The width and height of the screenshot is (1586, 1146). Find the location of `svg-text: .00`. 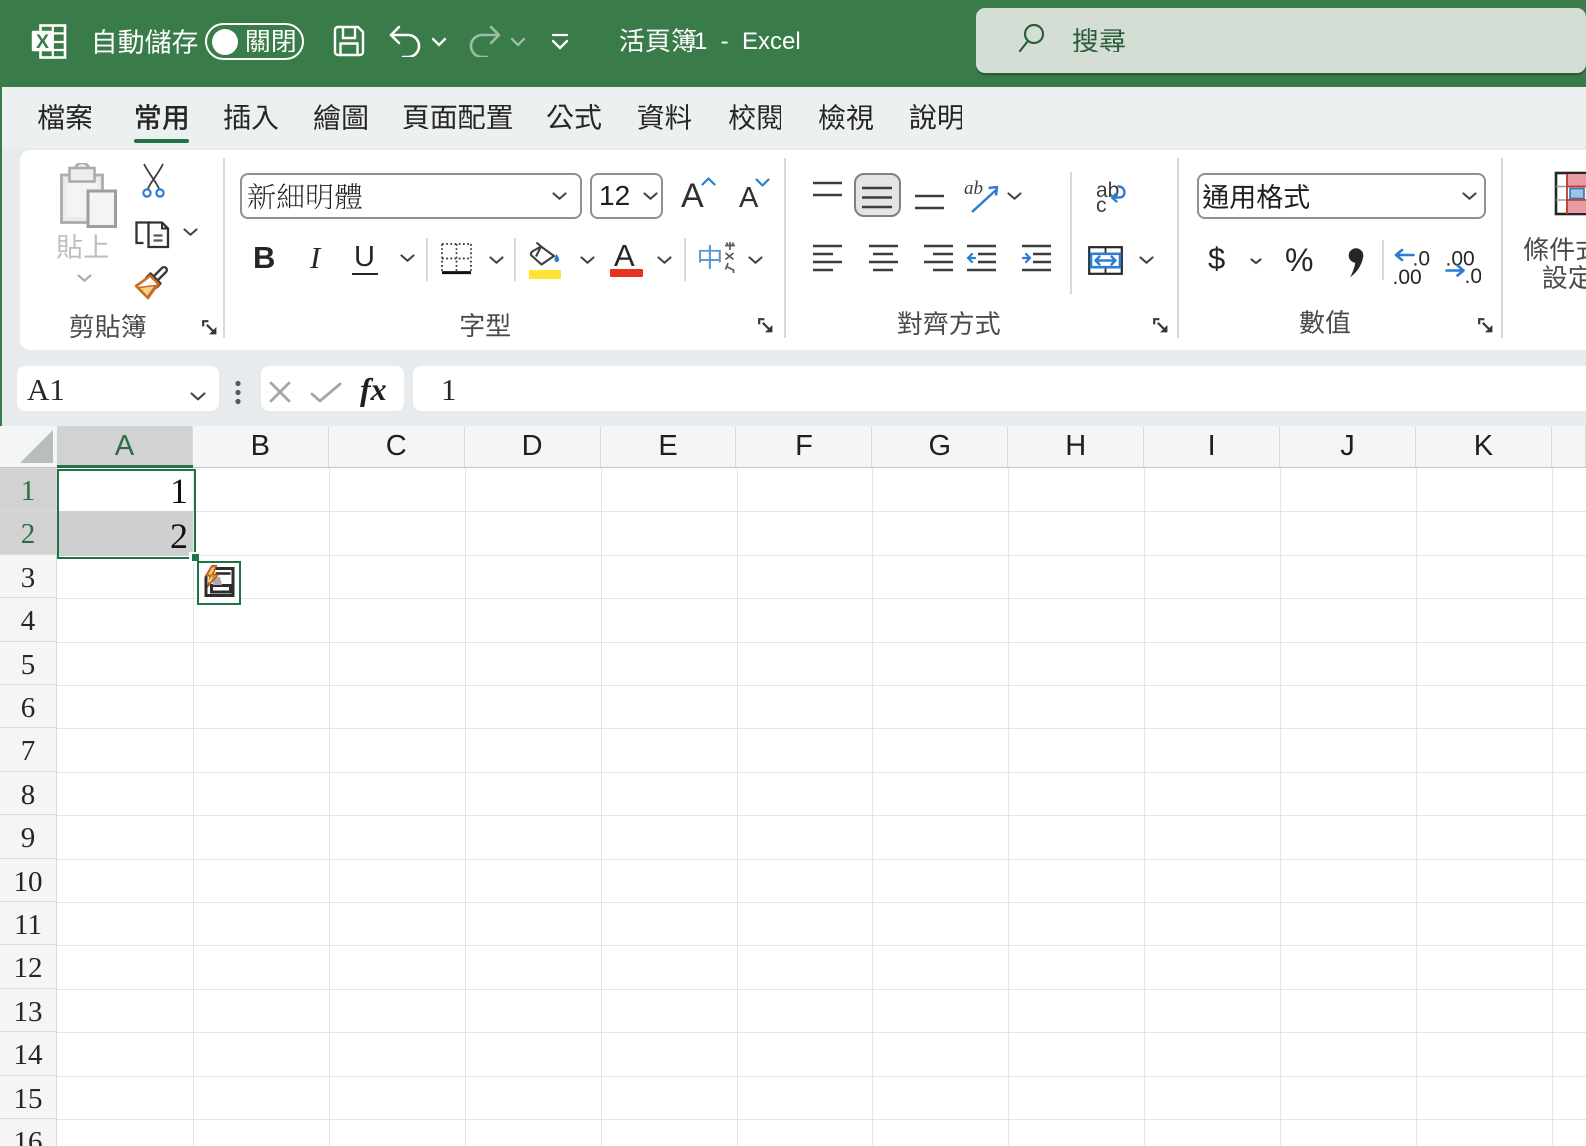

svg-text: .00 is located at coordinates (1407, 276).